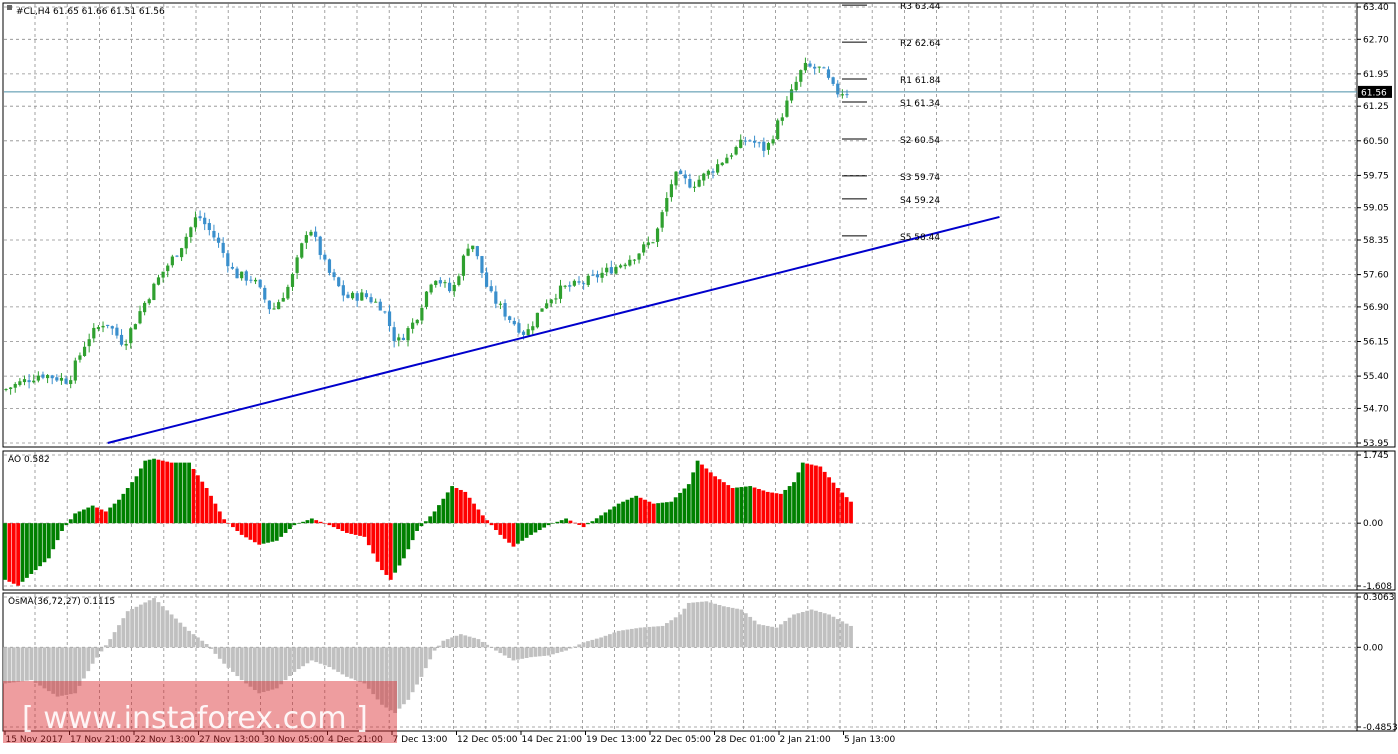 This screenshot has height=754, width=1398. Describe the element at coordinates (1373, 524) in the screenshot. I see `ao-axis-label: 0.00` at that location.